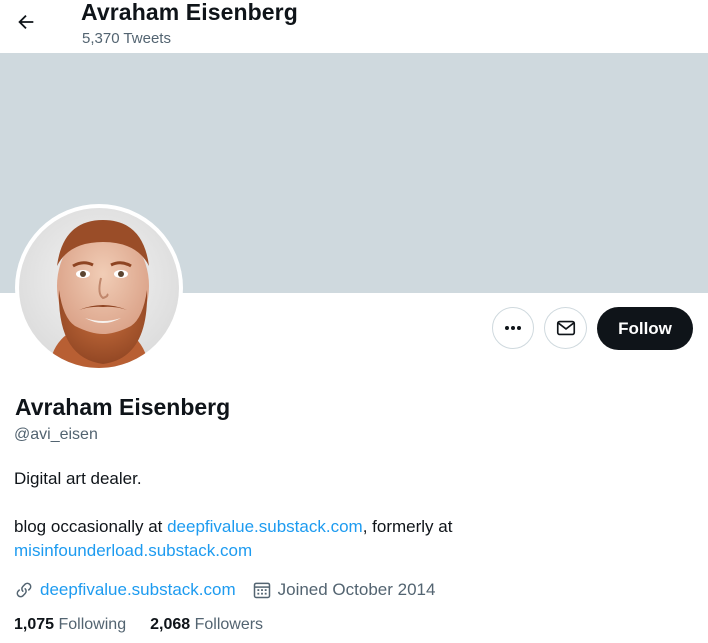 This screenshot has height=643, width=708. I want to click on bio-text: , formerly at, so click(407, 526).